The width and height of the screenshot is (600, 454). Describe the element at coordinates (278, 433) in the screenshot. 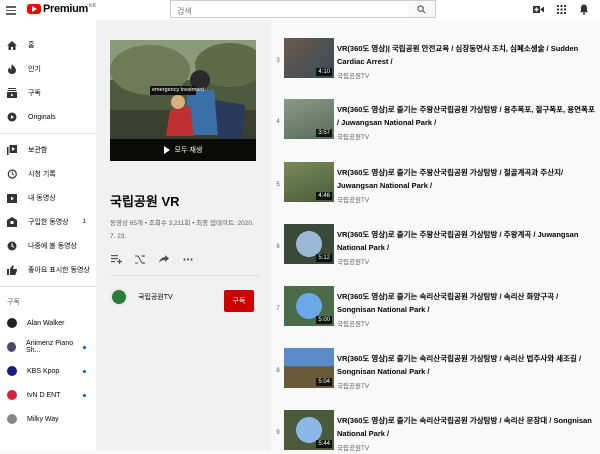

I see `video-index: 9` at that location.